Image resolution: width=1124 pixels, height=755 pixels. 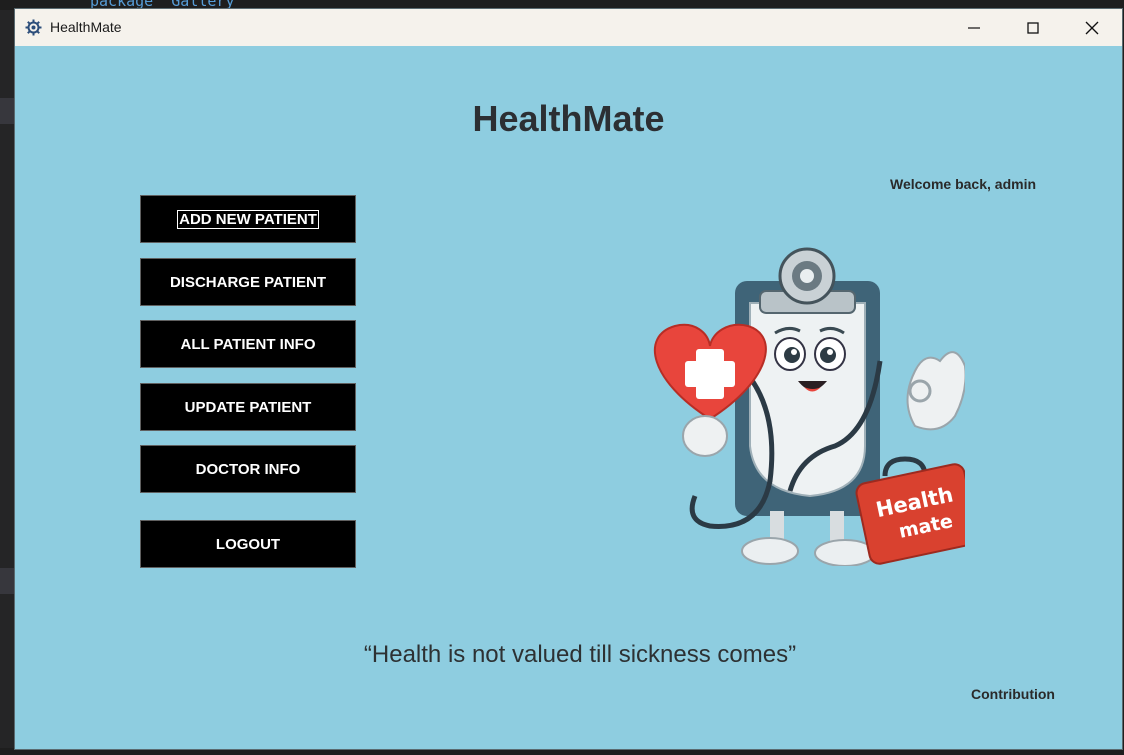 I want to click on gear-icon, so click(x=33, y=27).